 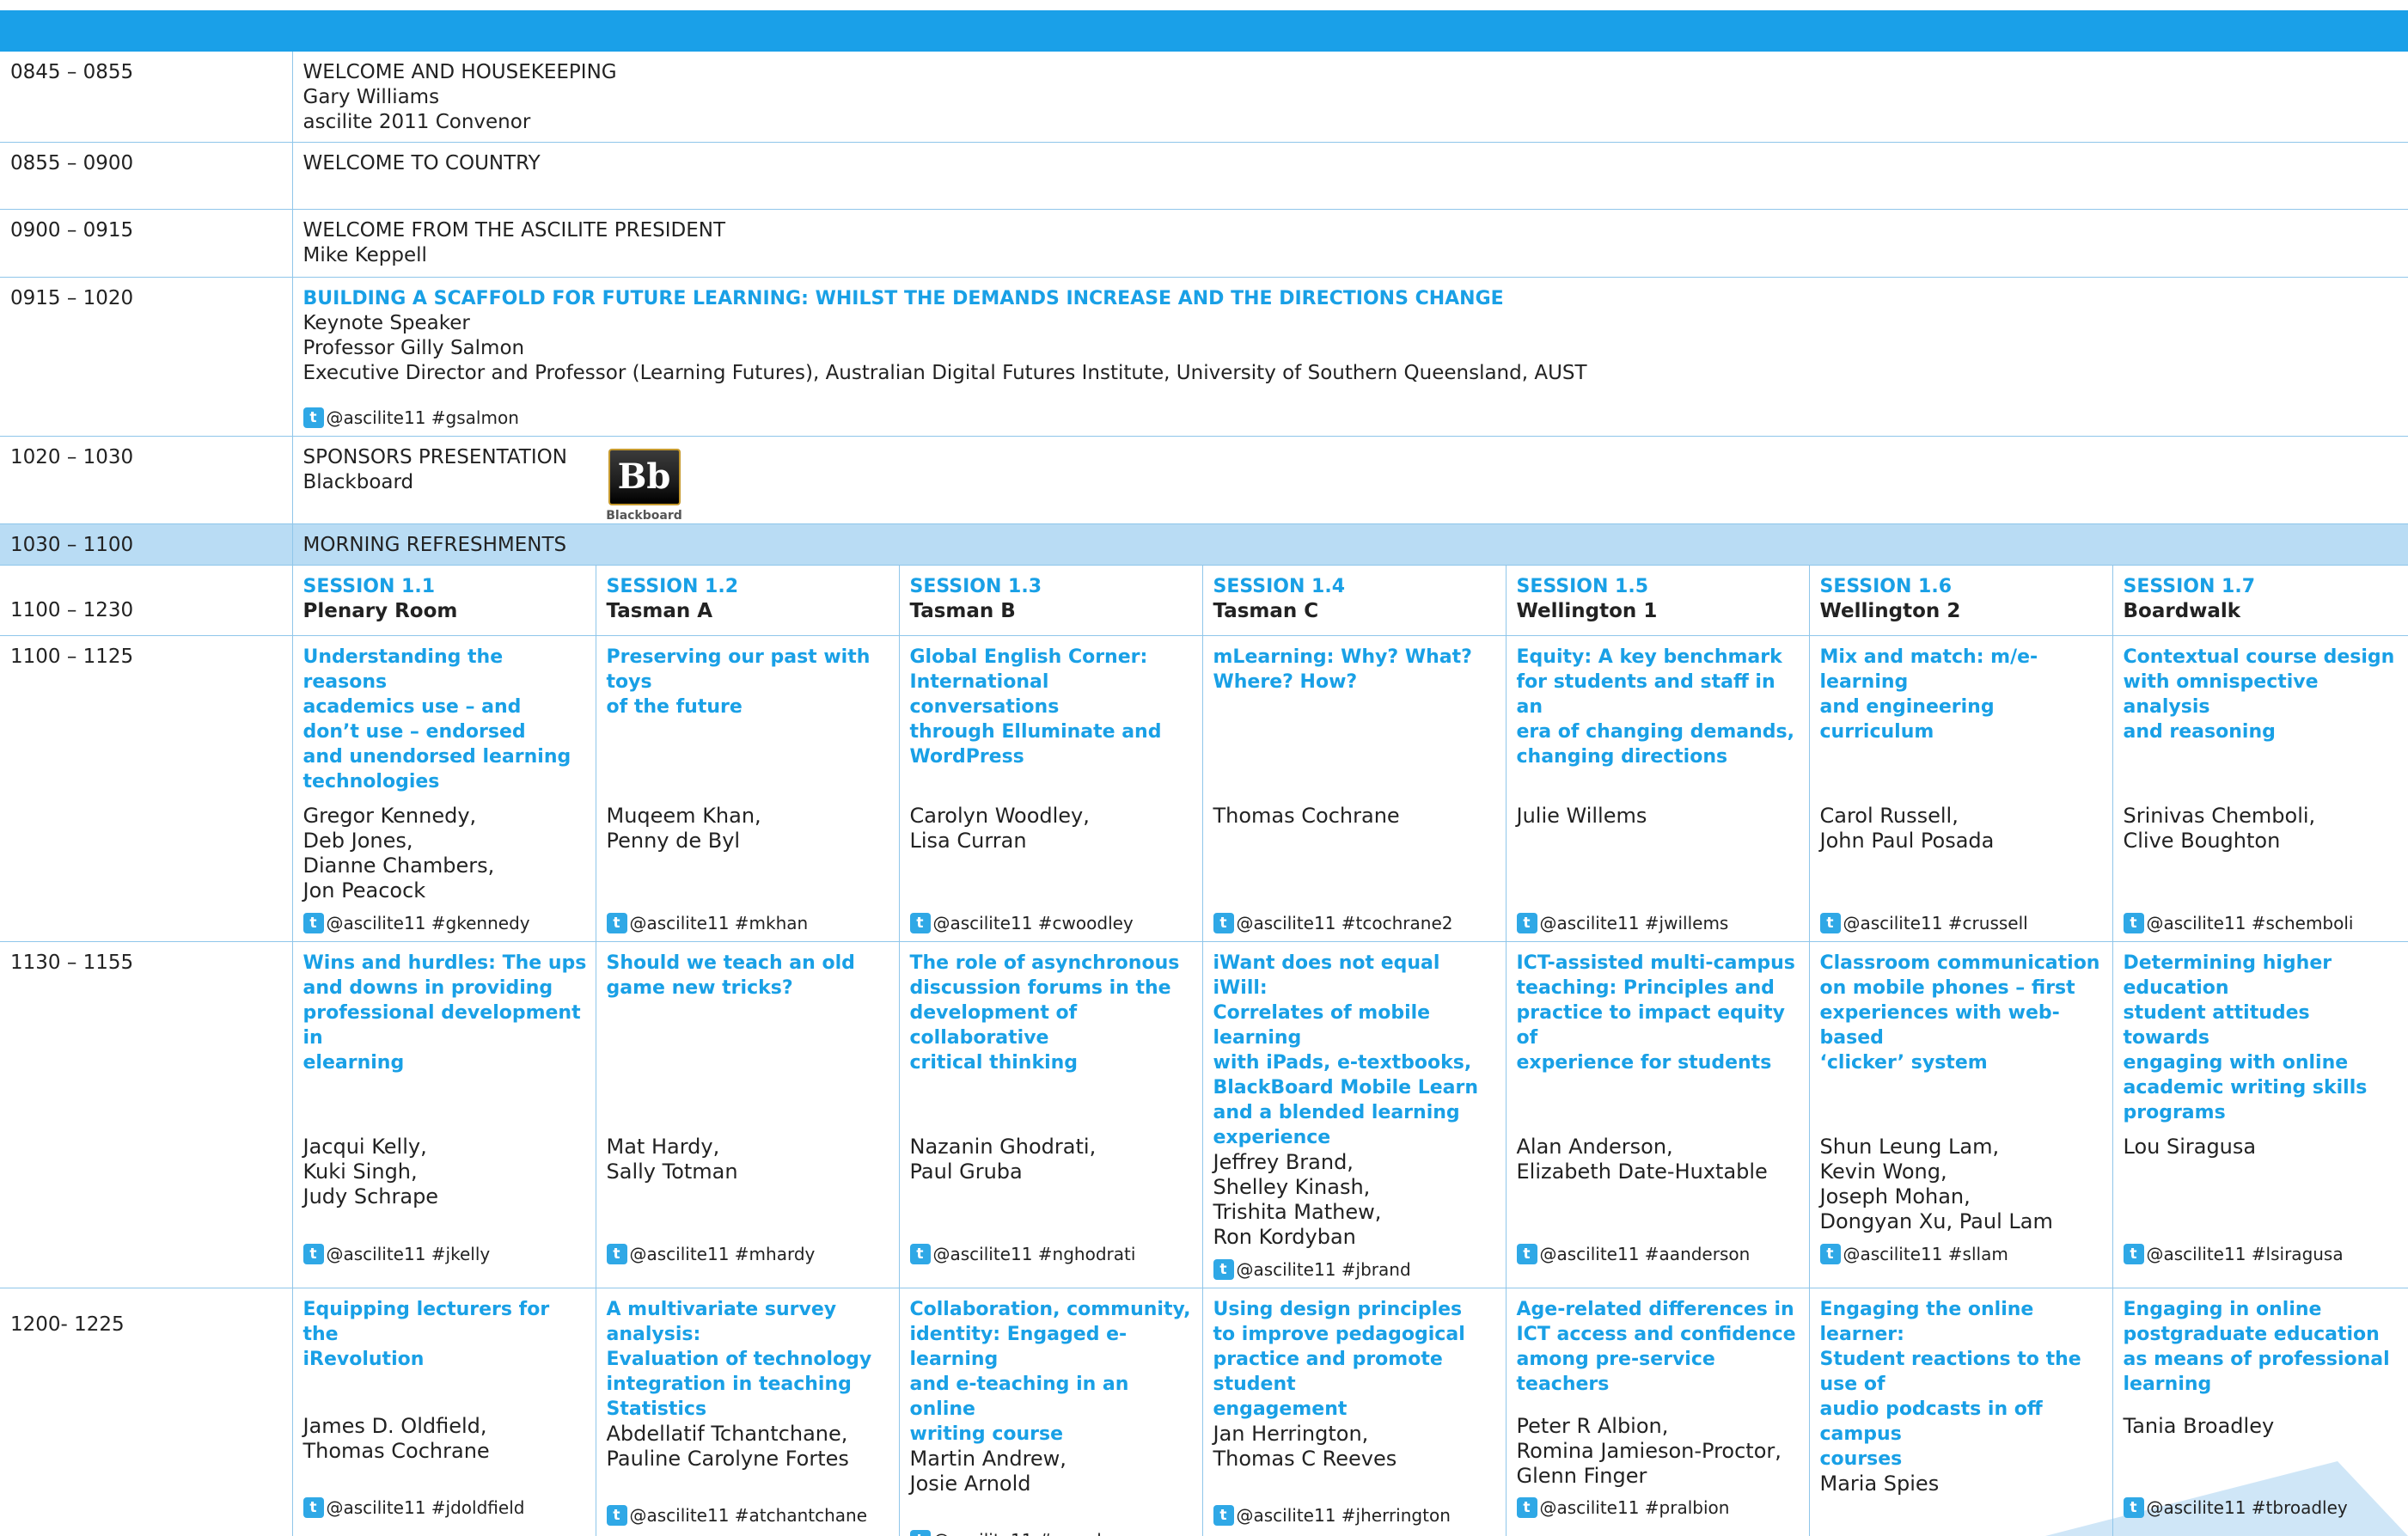 What do you see at coordinates (2219, 828) in the screenshot?
I see `paper-authors: Srinivas Chemboli, Clive Boughton` at bounding box center [2219, 828].